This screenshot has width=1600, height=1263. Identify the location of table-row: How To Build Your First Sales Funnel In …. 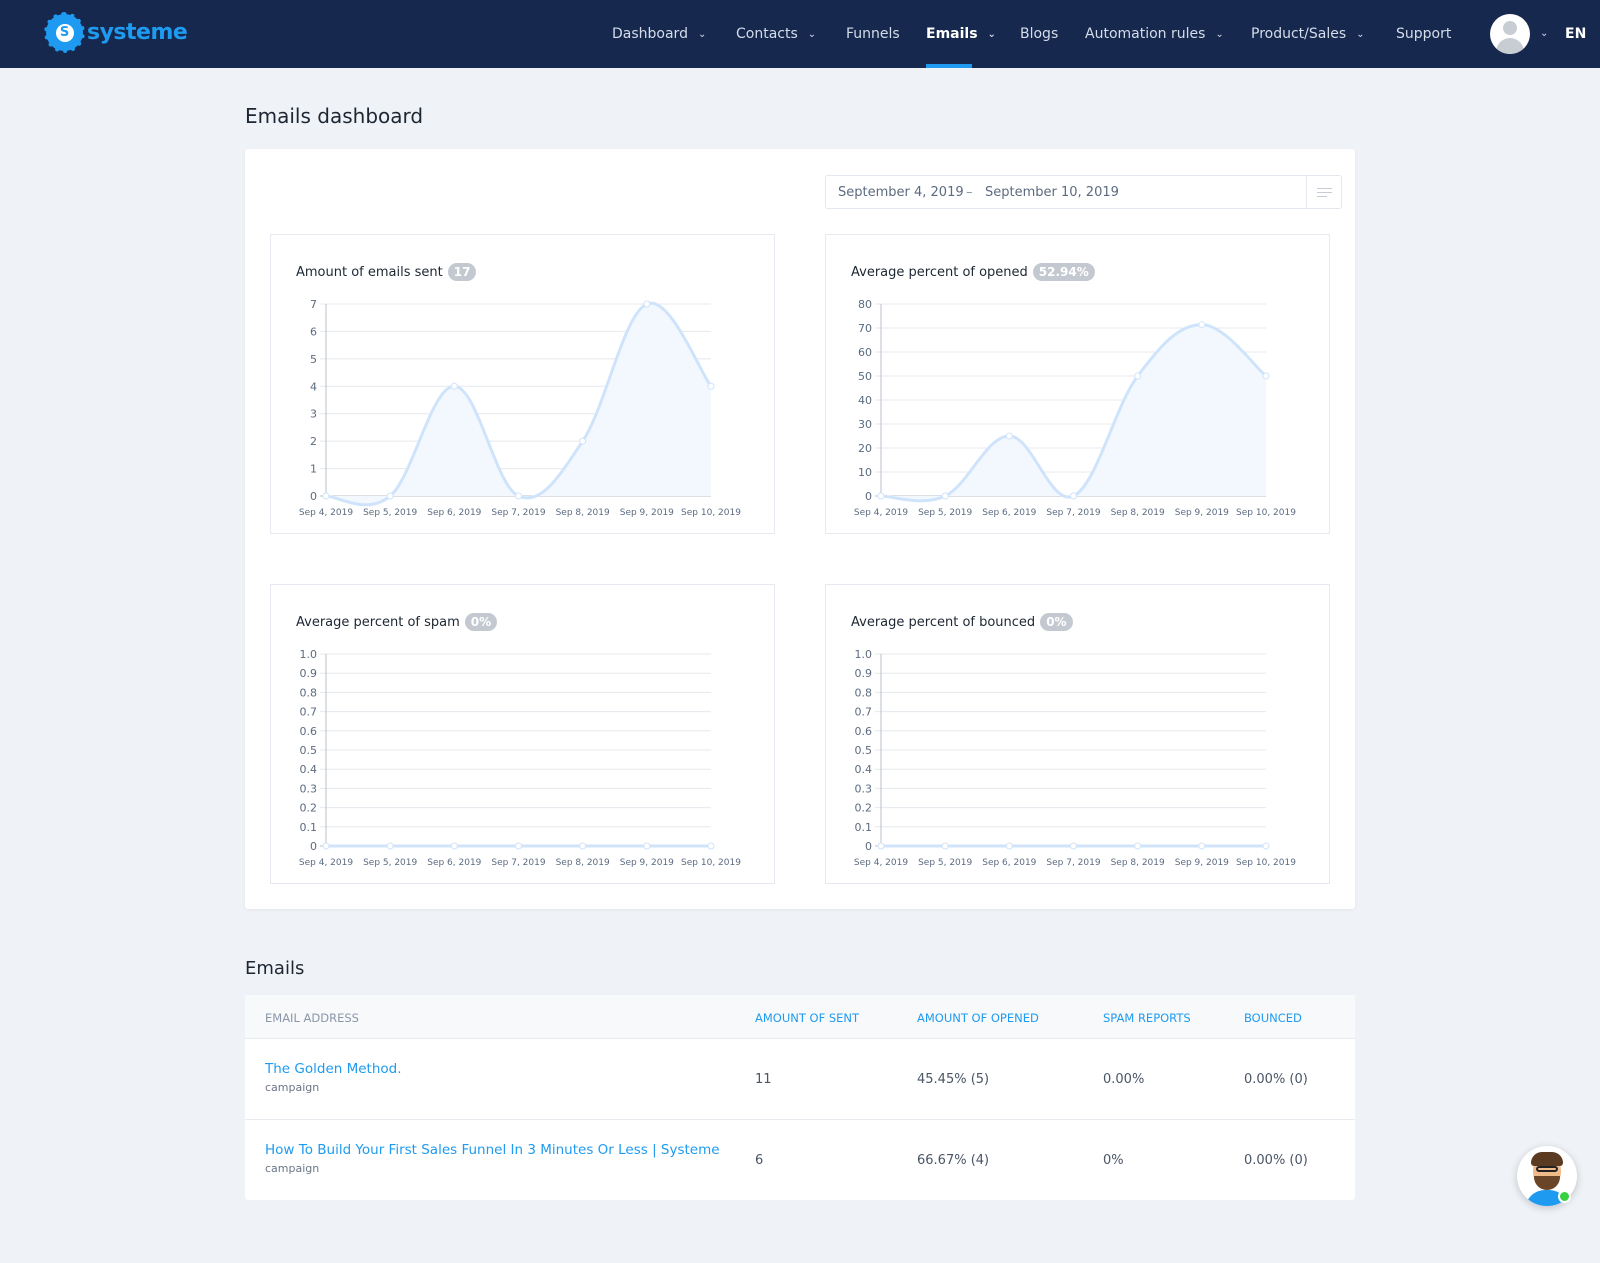
(800, 1160).